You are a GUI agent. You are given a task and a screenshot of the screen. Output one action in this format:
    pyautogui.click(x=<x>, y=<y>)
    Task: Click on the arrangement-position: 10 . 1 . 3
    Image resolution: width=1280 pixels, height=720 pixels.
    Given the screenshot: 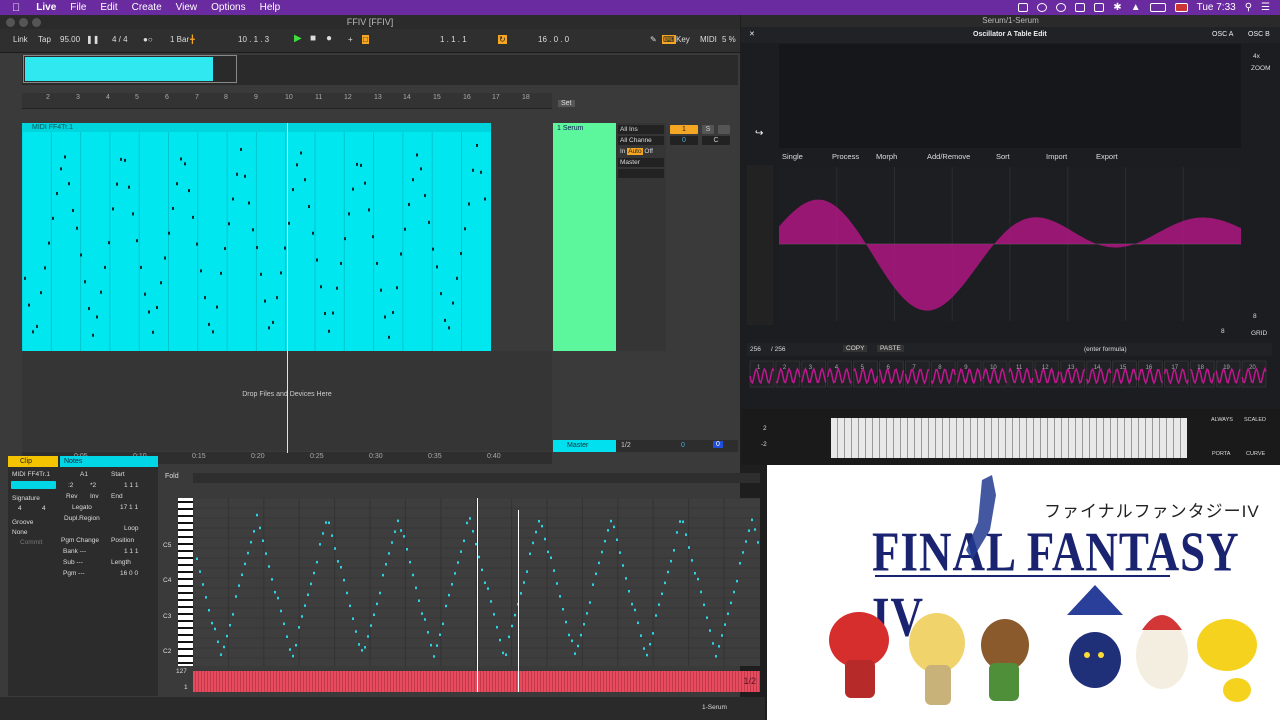 What is the action you would take?
    pyautogui.click(x=253, y=39)
    